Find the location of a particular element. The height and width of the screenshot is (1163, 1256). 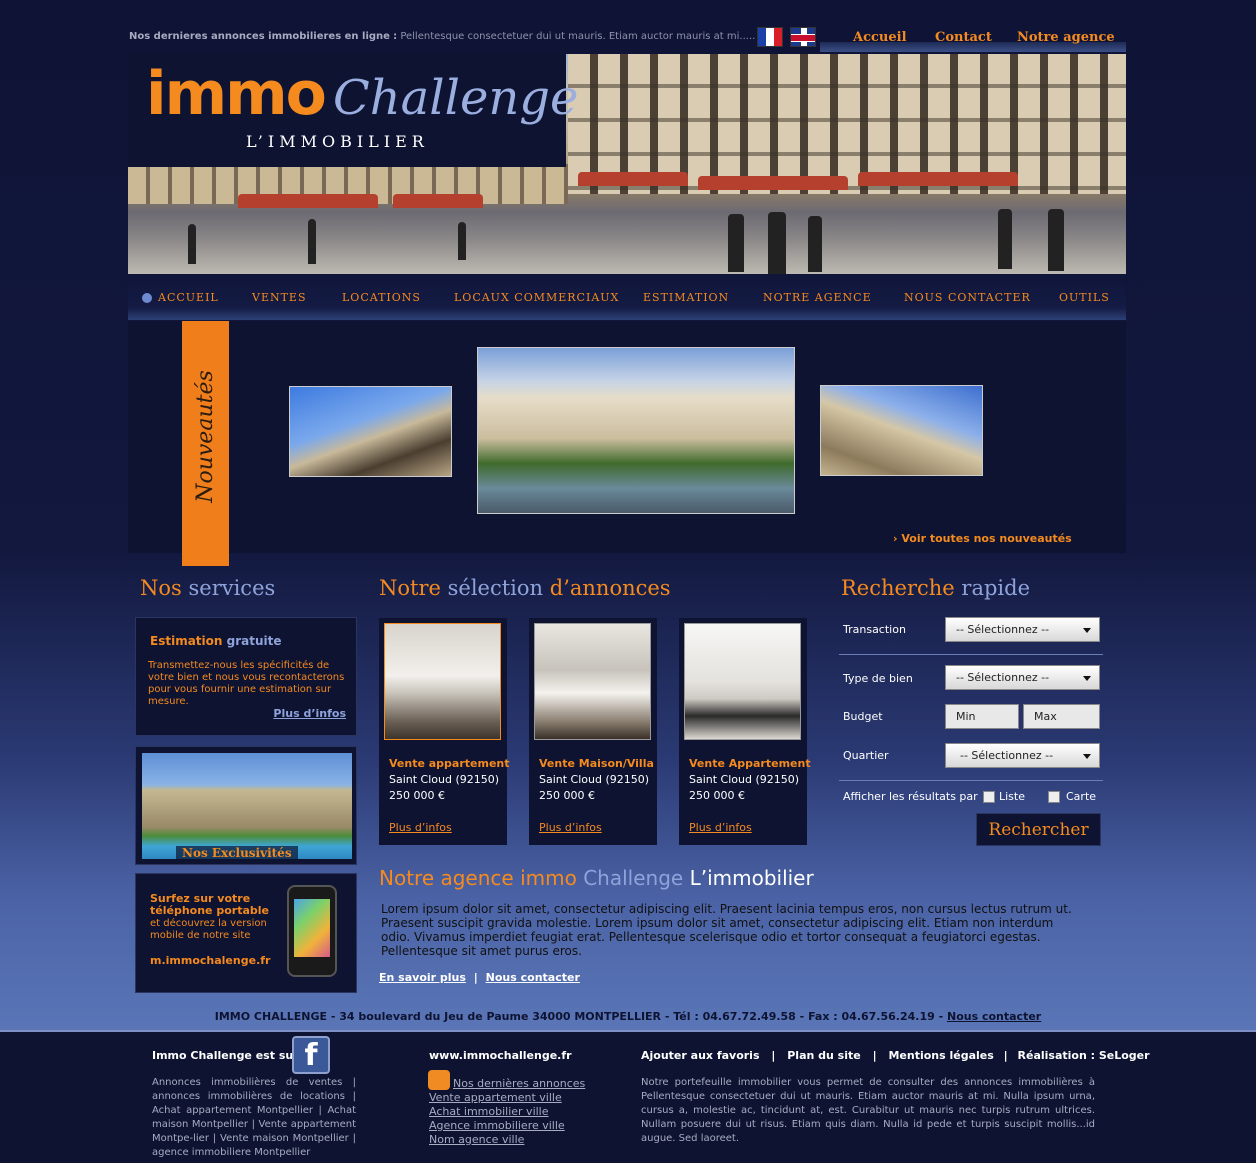

phone-icon is located at coordinates (312, 931).